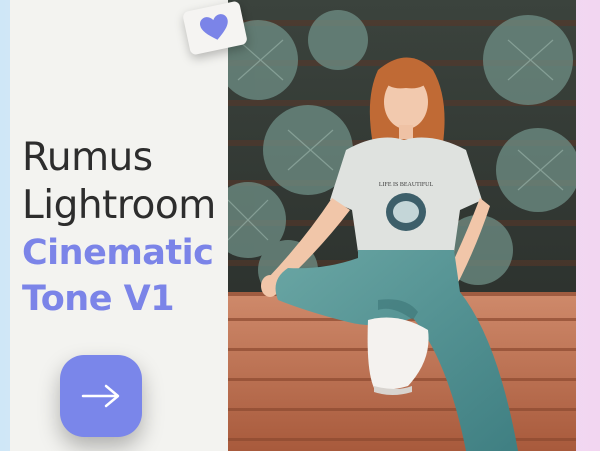  I want to click on arrow-right-icon, so click(100, 396).